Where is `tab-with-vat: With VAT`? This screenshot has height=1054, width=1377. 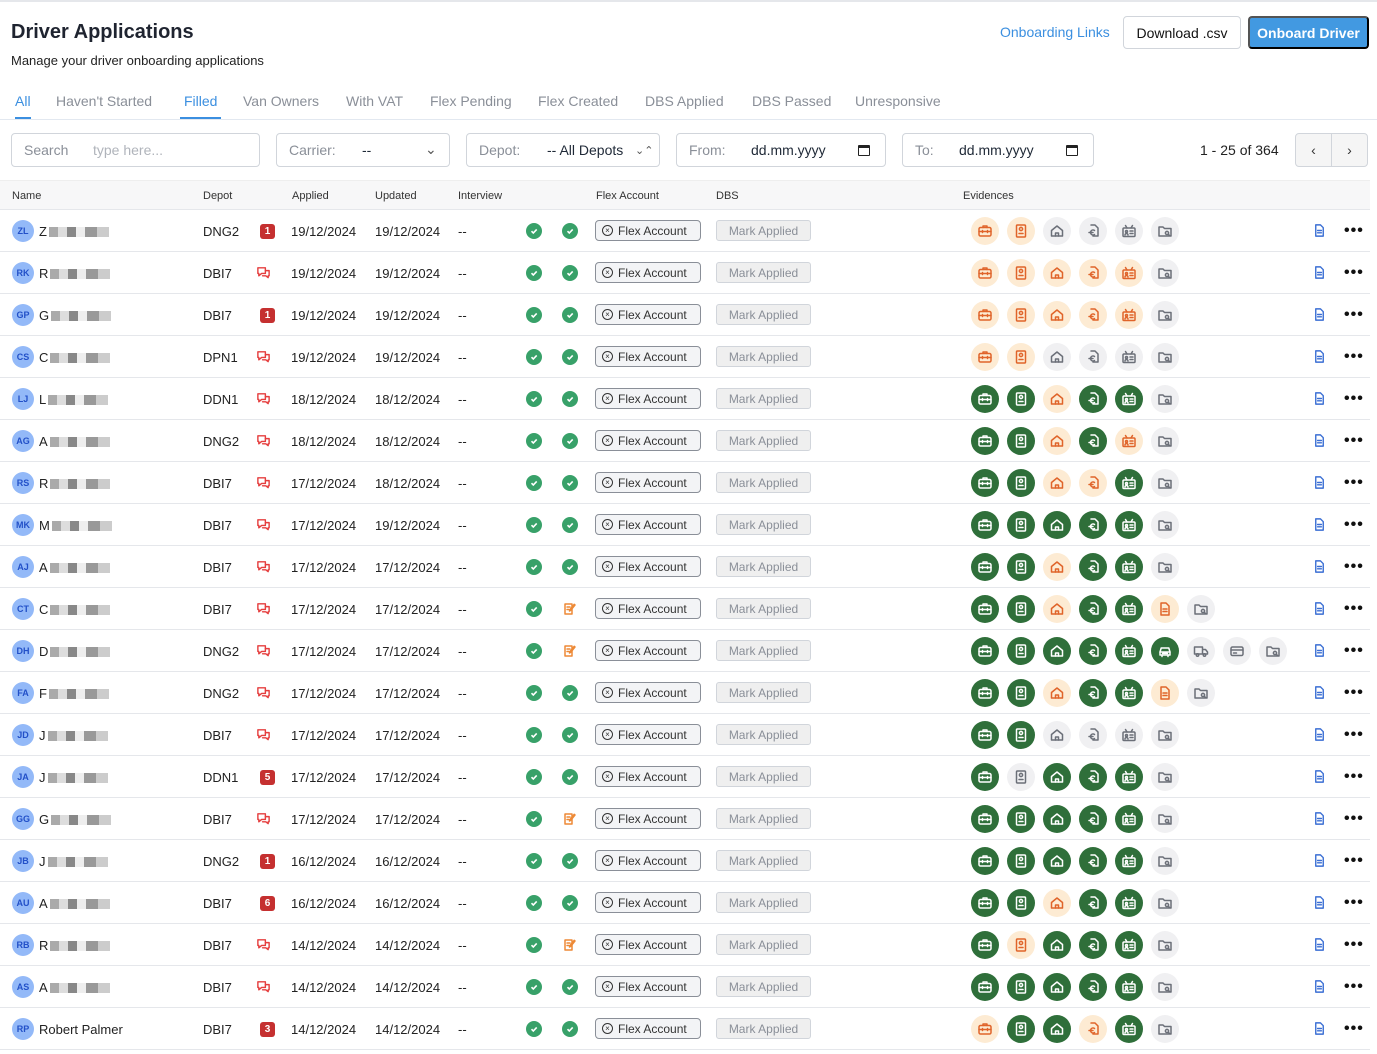 tab-with-vat: With VAT is located at coordinates (374, 105).